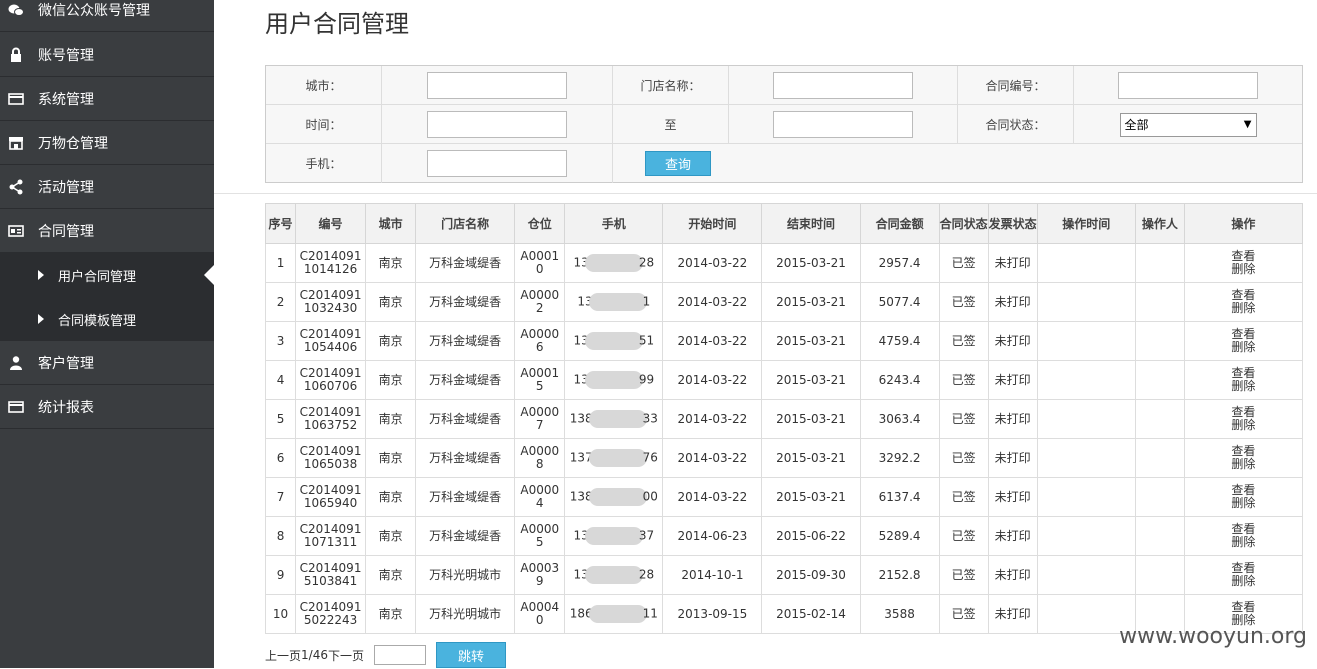 This screenshot has height=669, width=1317. I want to click on dropdown-arrow-icon: ▼, so click(1247, 124).